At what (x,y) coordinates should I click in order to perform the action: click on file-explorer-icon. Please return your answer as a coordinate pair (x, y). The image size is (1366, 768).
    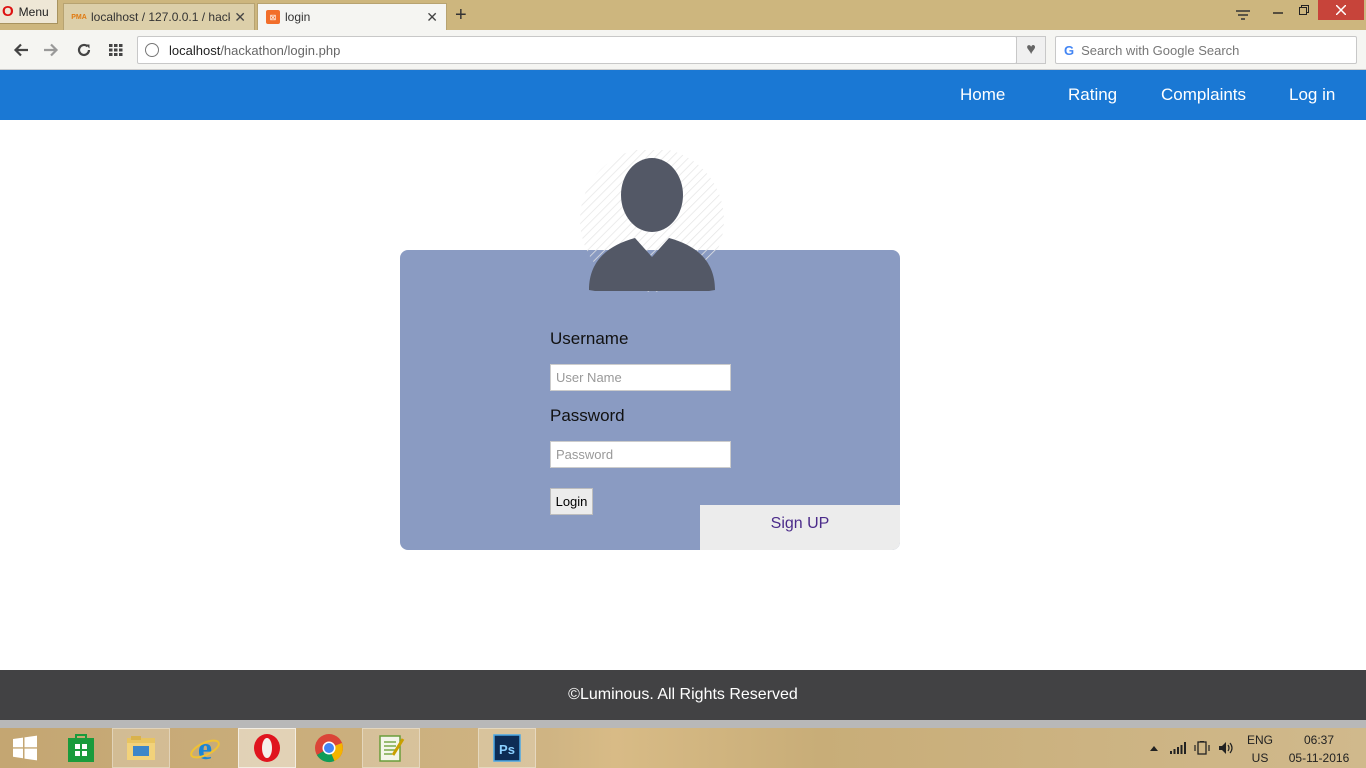
    Looking at the image, I should click on (141, 748).